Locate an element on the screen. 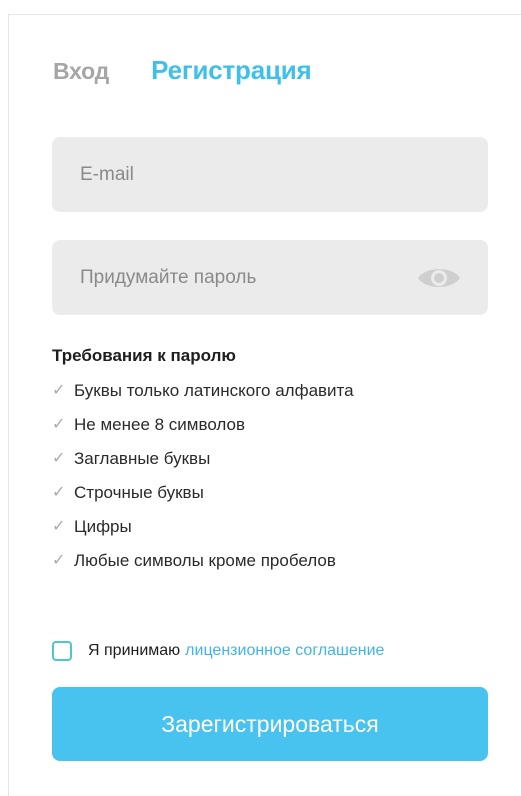 This screenshot has height=796, width=521. requirement-item: ✓ Любые символы кроме пробелов is located at coordinates (203, 561).